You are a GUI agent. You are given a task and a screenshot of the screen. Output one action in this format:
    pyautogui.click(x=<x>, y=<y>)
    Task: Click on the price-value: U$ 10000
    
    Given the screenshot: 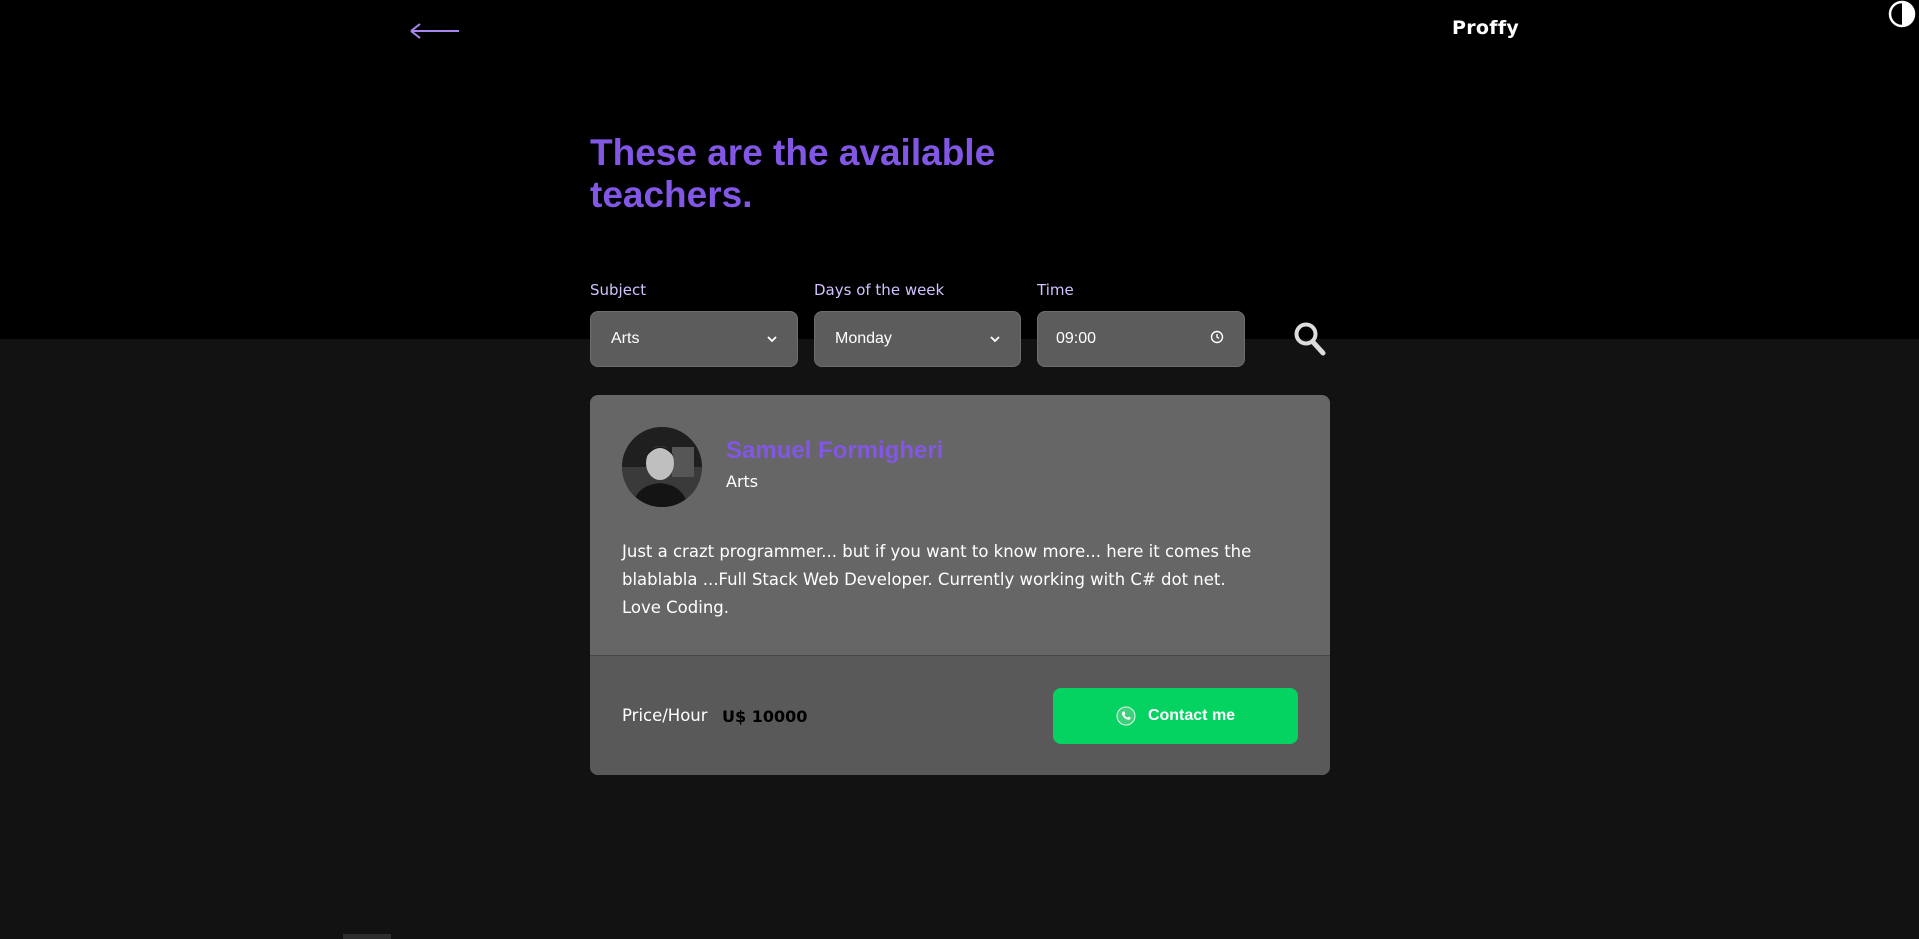 What is the action you would take?
    pyautogui.click(x=765, y=716)
    